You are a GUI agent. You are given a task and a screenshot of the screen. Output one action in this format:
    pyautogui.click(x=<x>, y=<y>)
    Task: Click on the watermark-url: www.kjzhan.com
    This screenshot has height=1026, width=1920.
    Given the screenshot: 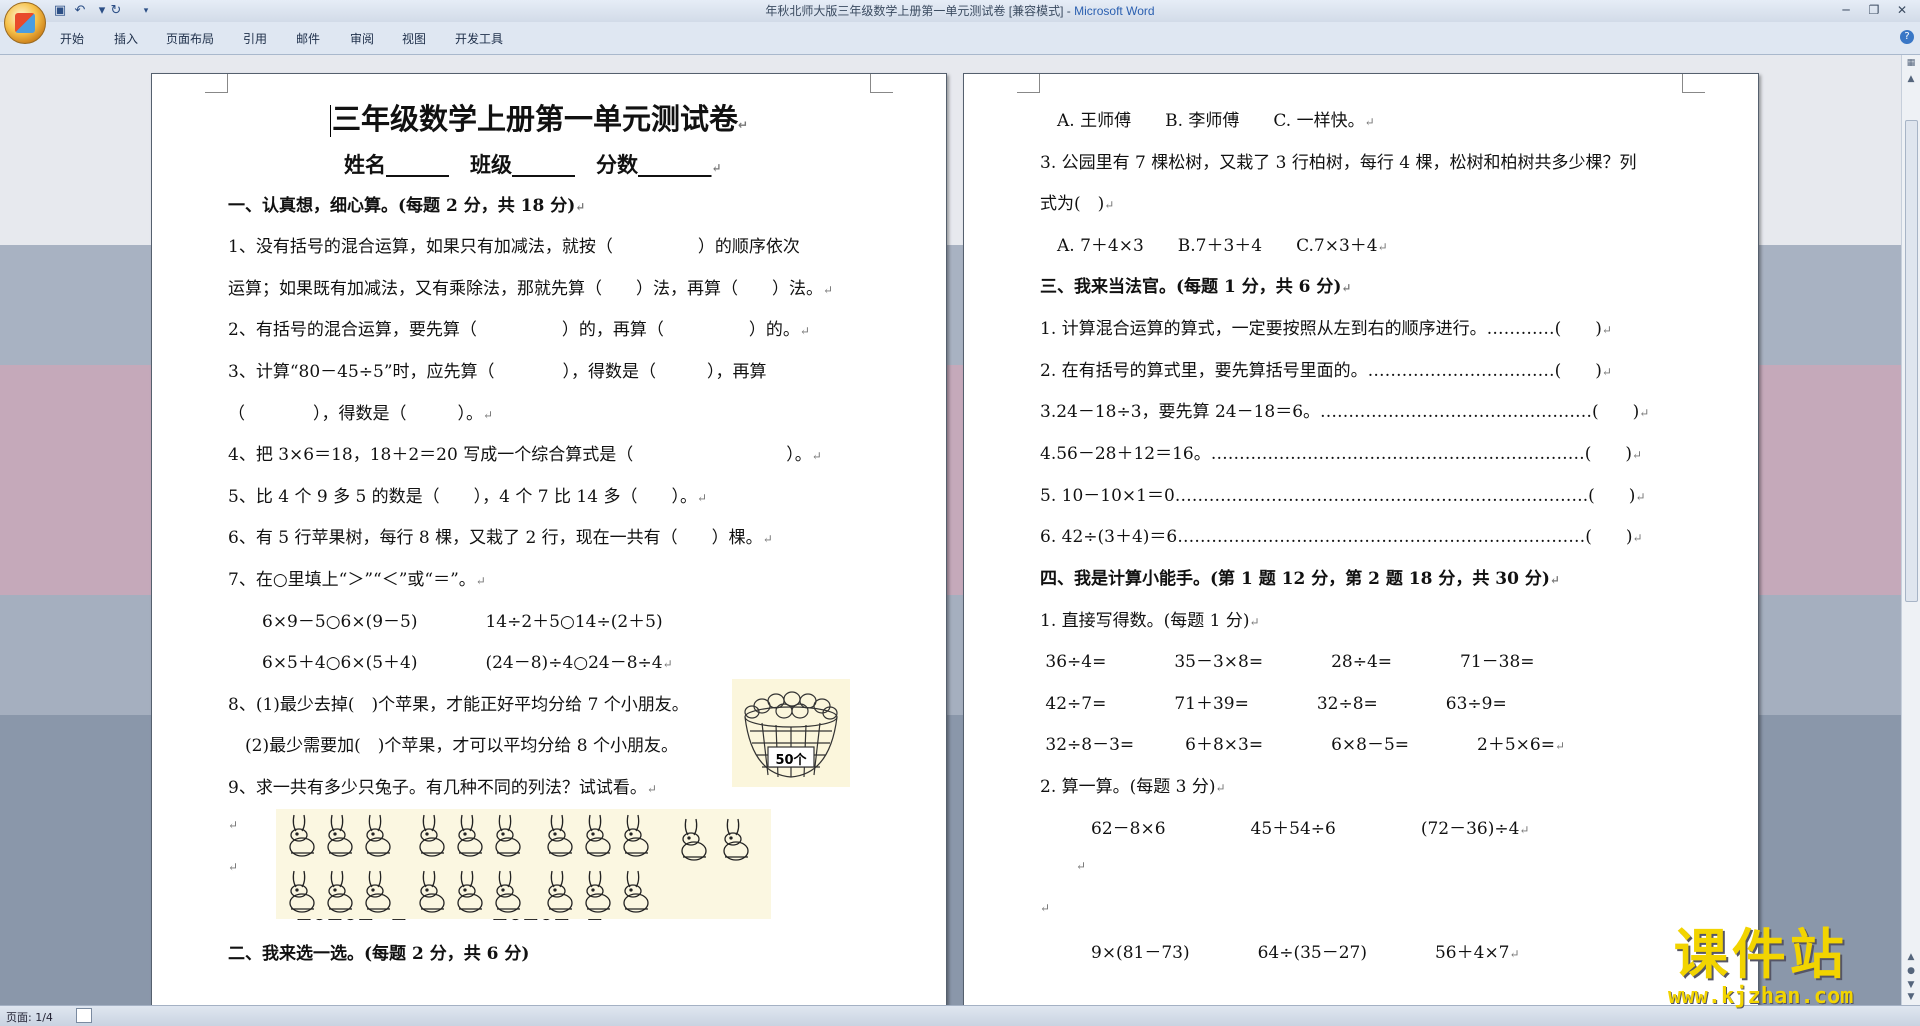 What is the action you would take?
    pyautogui.click(x=1761, y=996)
    